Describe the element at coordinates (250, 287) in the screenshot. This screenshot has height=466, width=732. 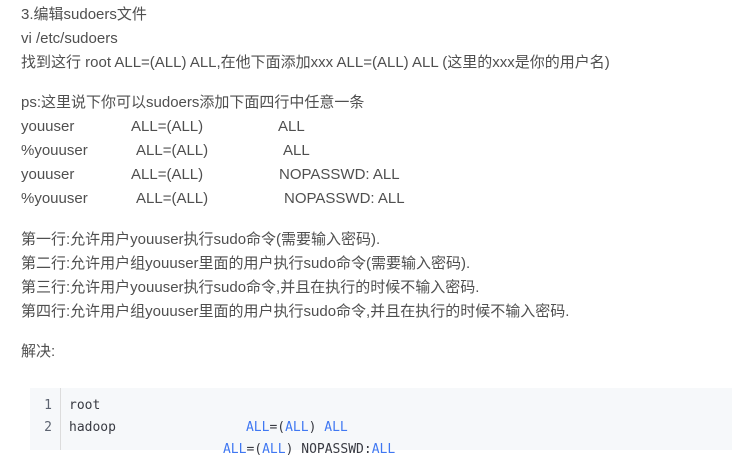
I see `explanation-line: 第三行:允许用户youuser执行sudo命令,并且在执行的时候不输入密码.` at that location.